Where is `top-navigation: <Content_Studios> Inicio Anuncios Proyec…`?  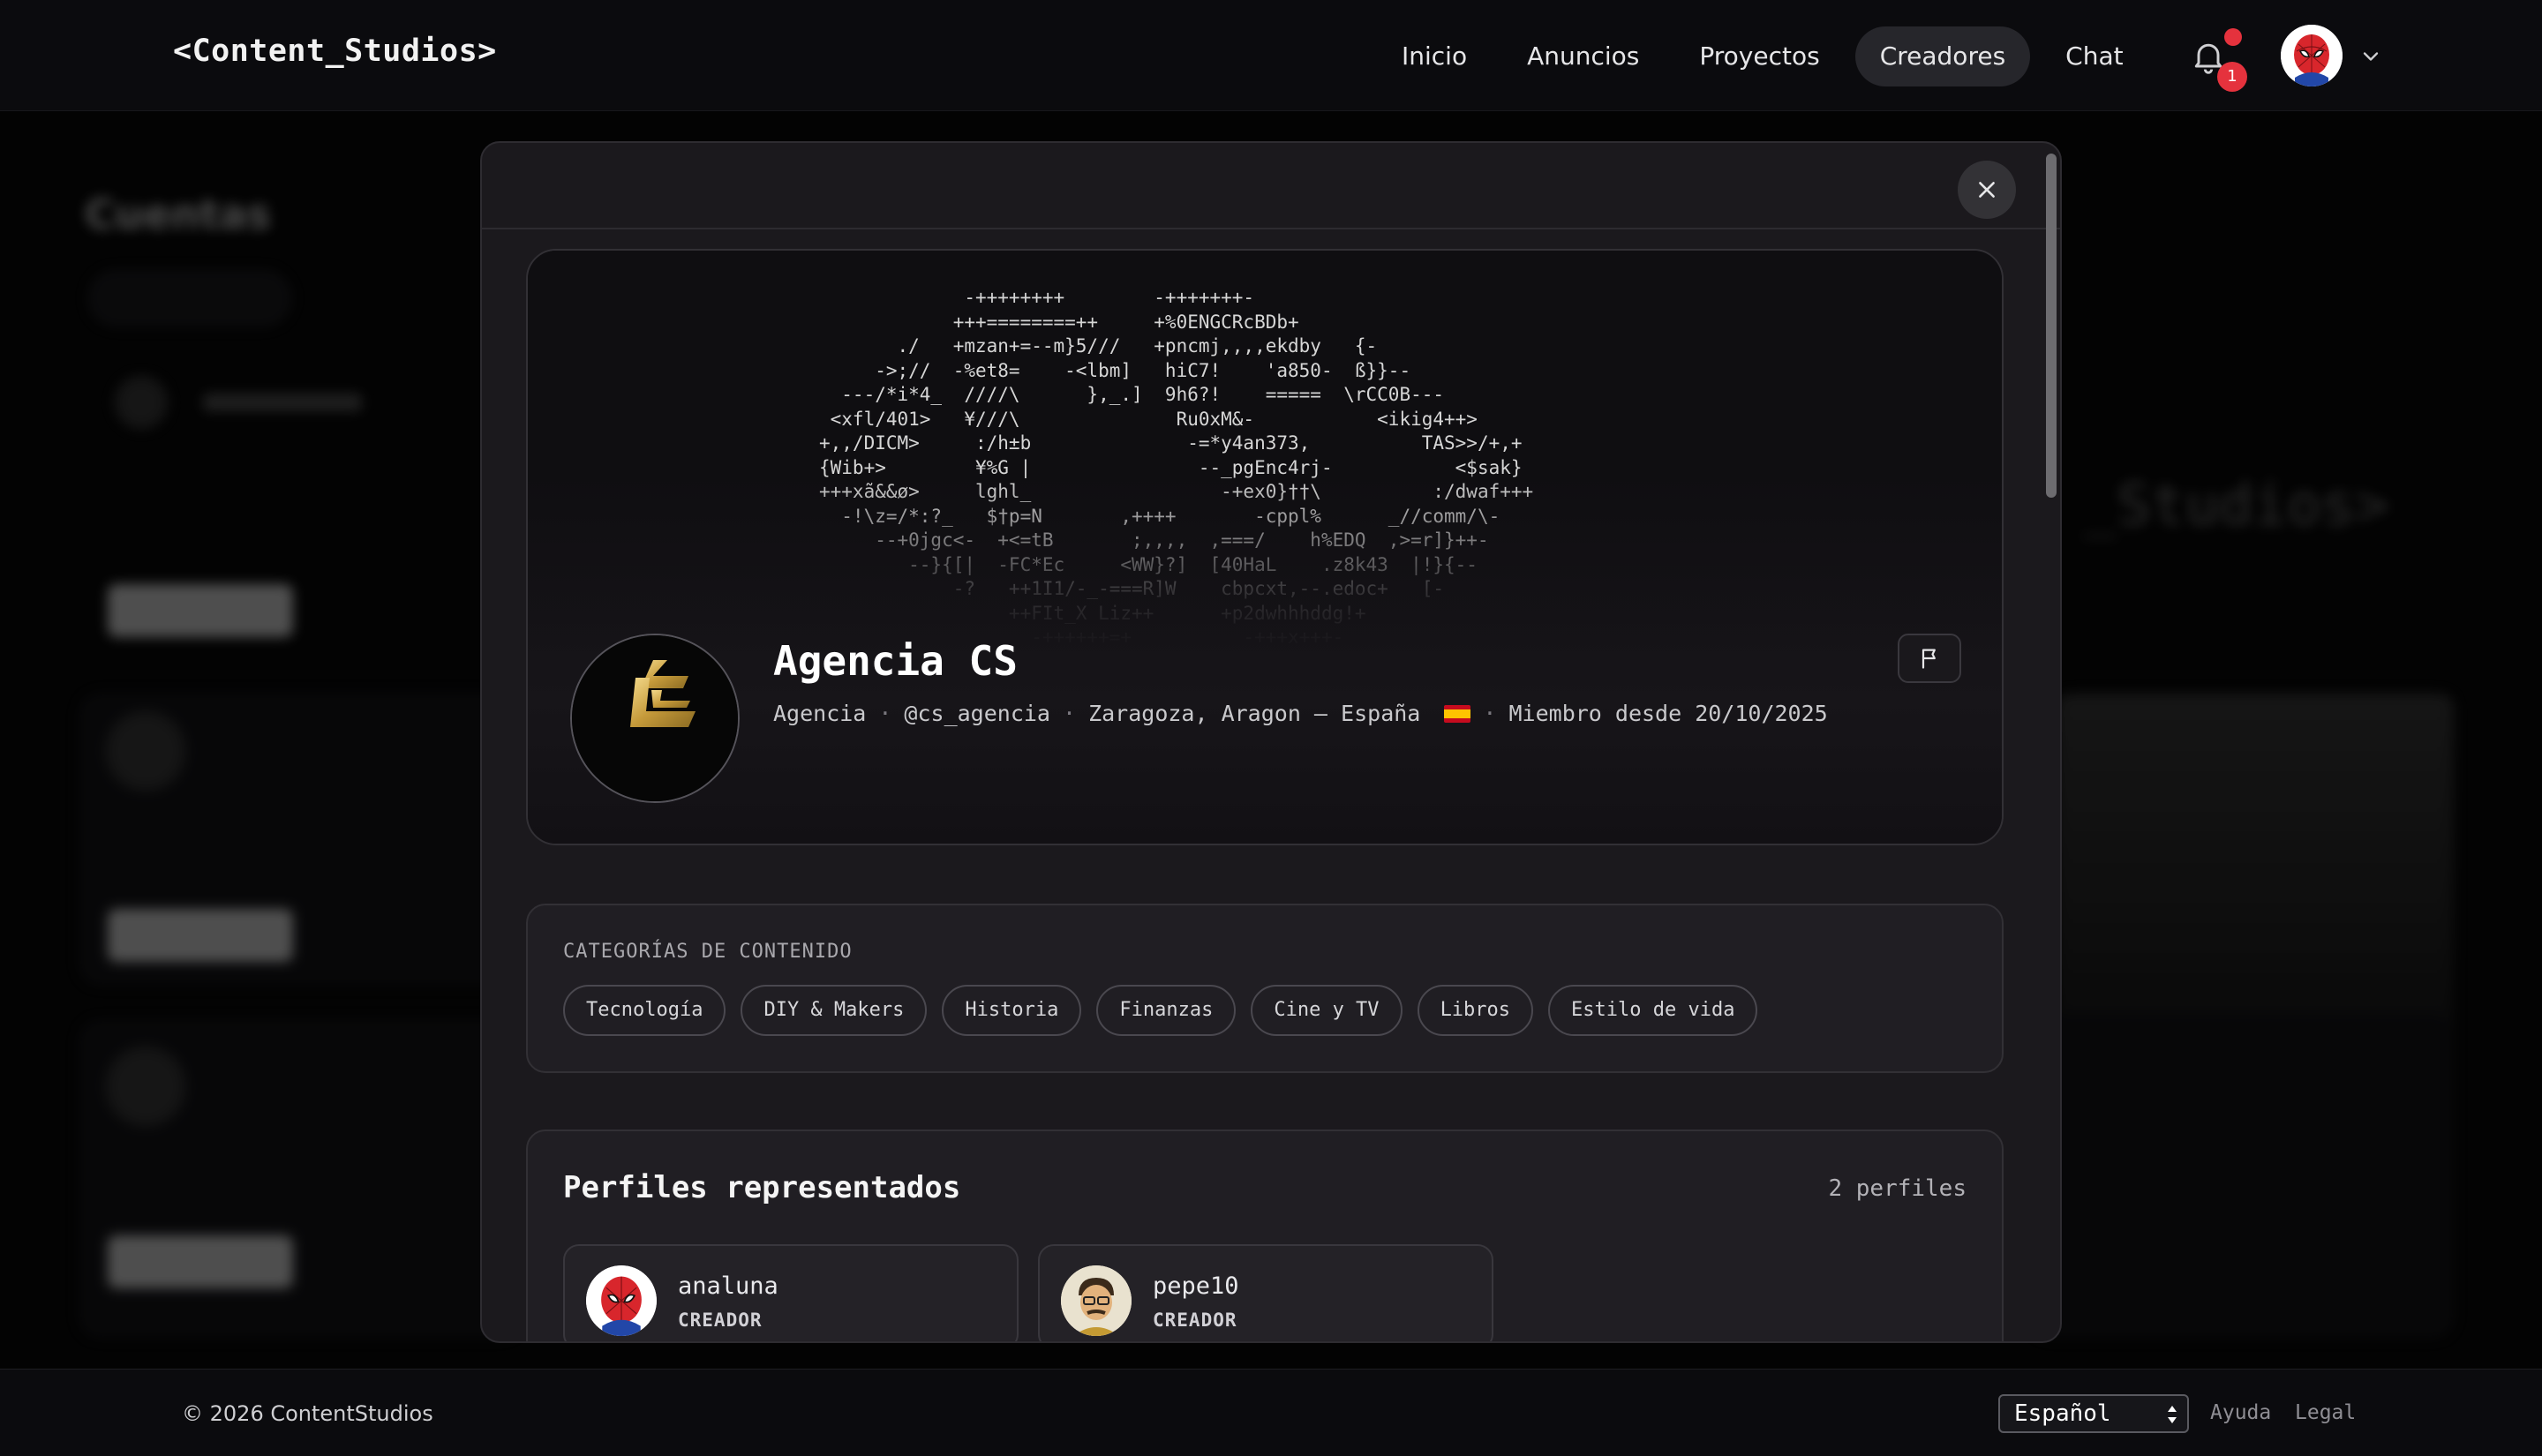 top-navigation: <Content_Studios> Inicio Anuncios Proyec… is located at coordinates (1271, 55).